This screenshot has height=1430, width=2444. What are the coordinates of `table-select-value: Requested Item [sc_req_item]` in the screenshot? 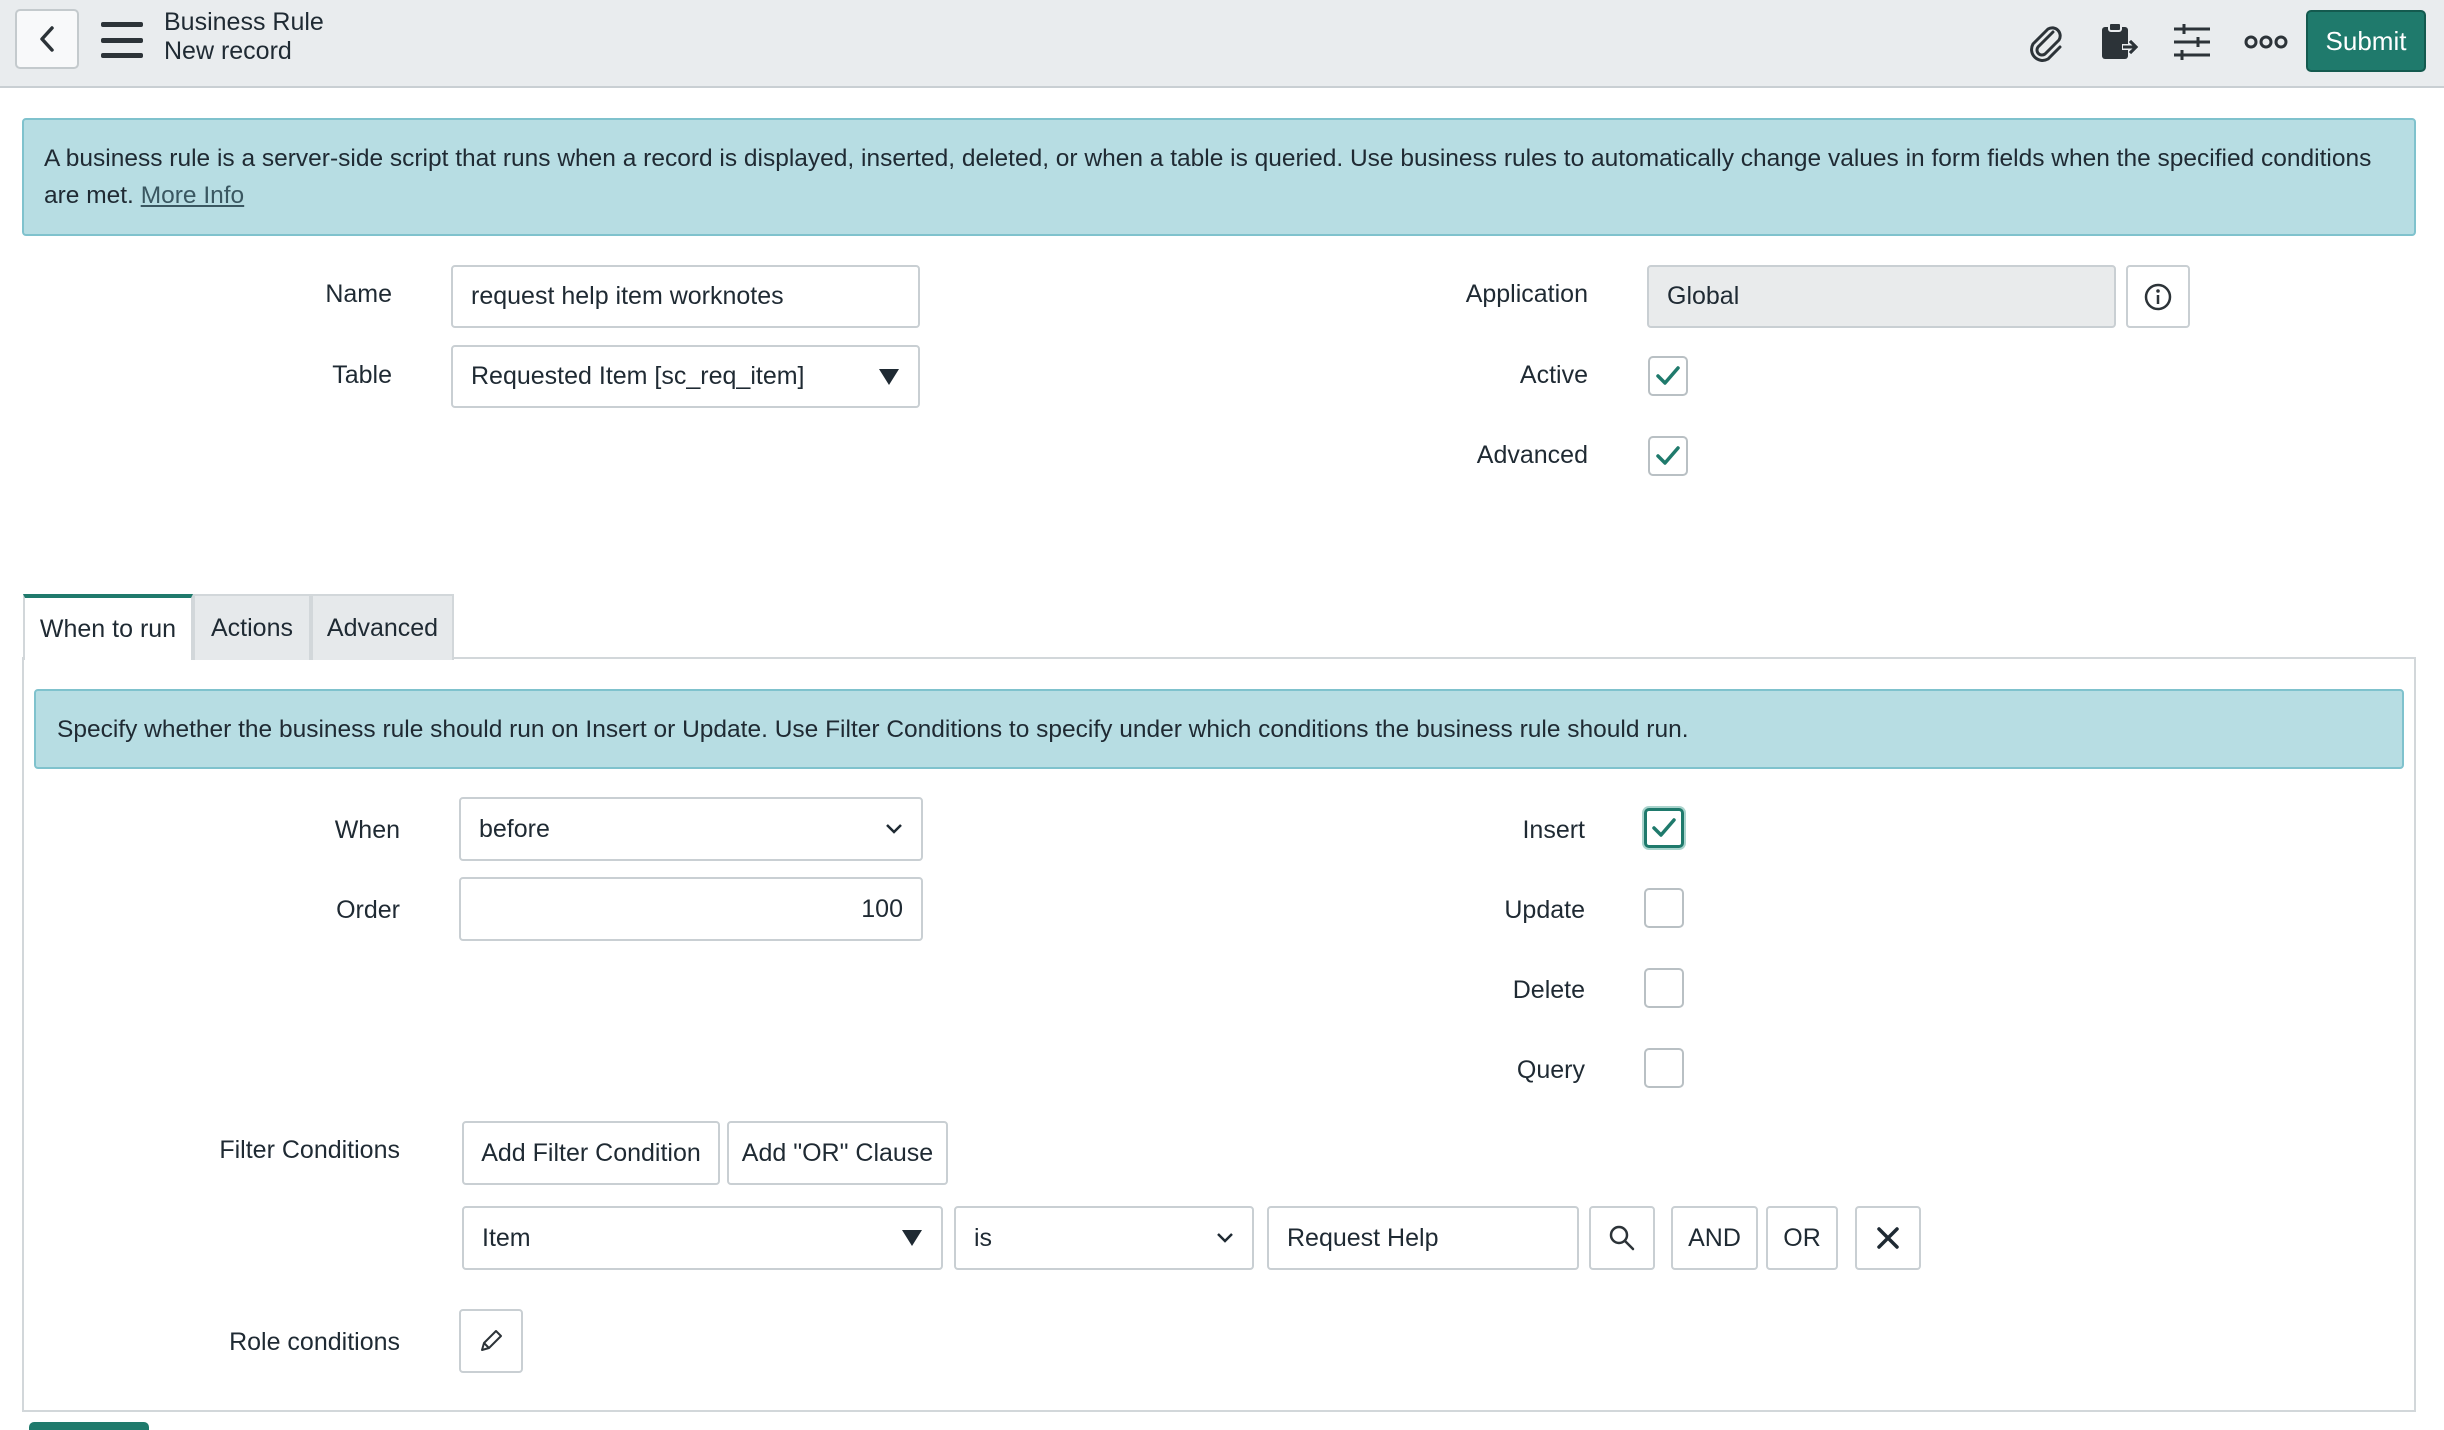 It's located at (638, 376).